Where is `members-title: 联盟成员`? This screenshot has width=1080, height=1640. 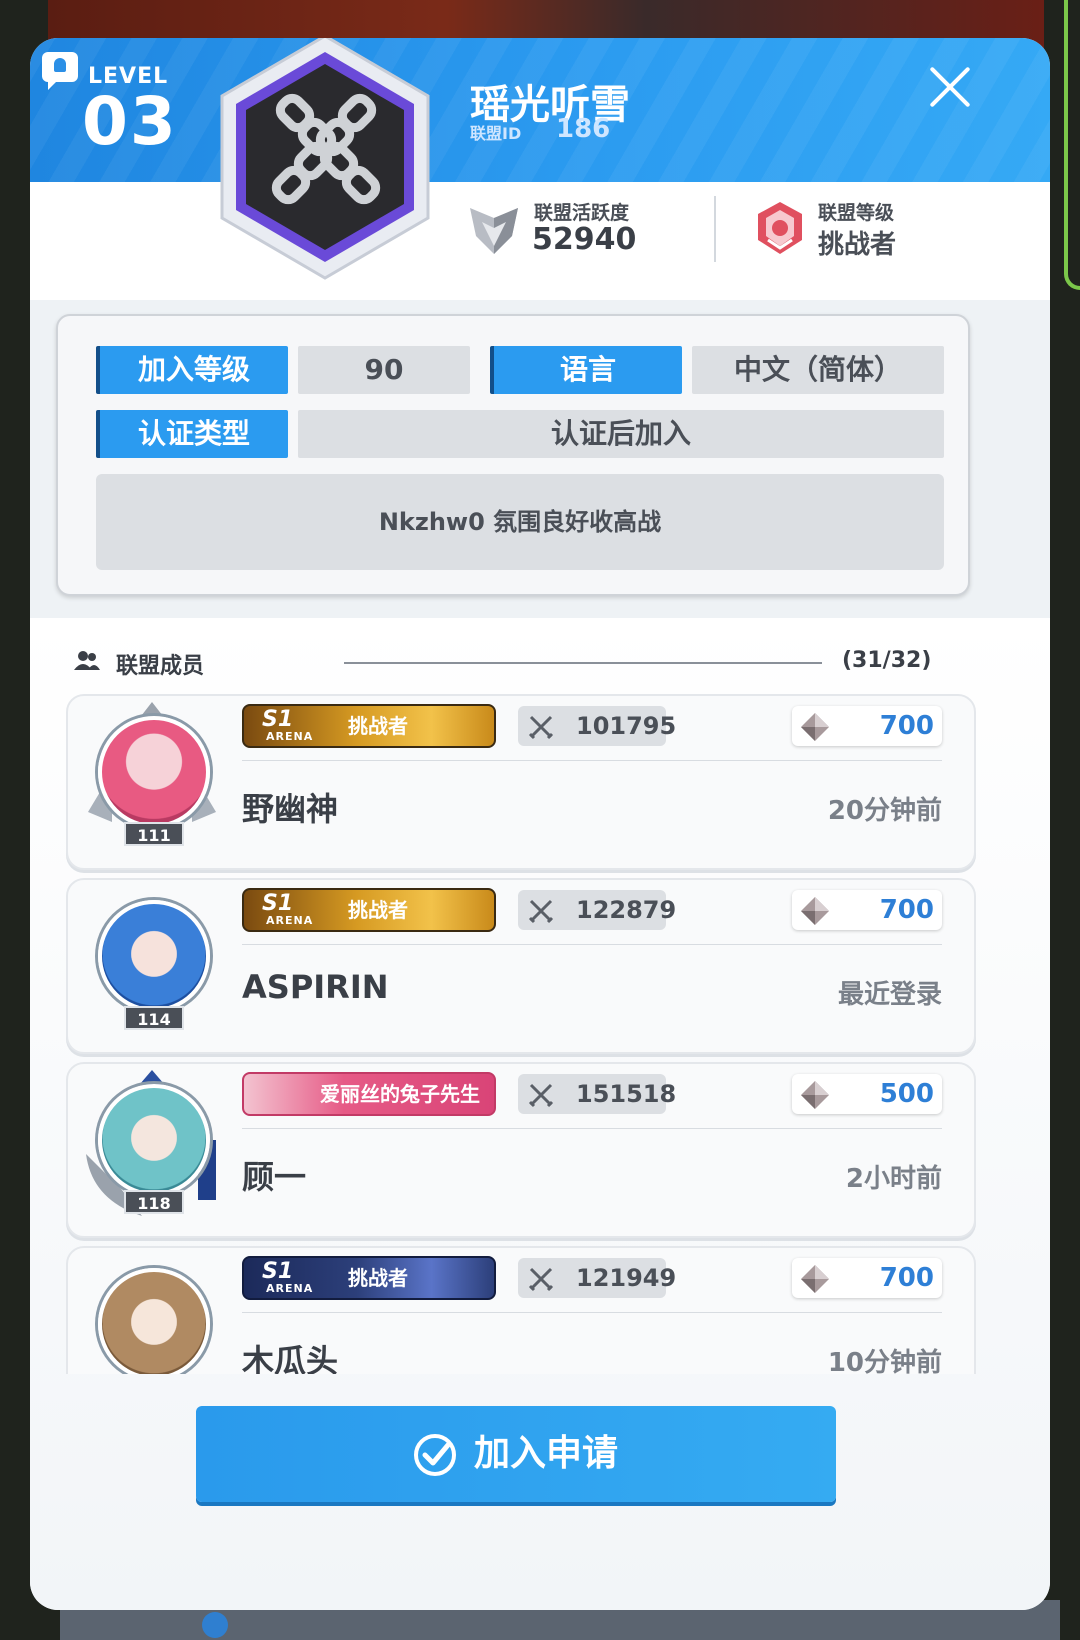 members-title: 联盟成员 is located at coordinates (160, 666).